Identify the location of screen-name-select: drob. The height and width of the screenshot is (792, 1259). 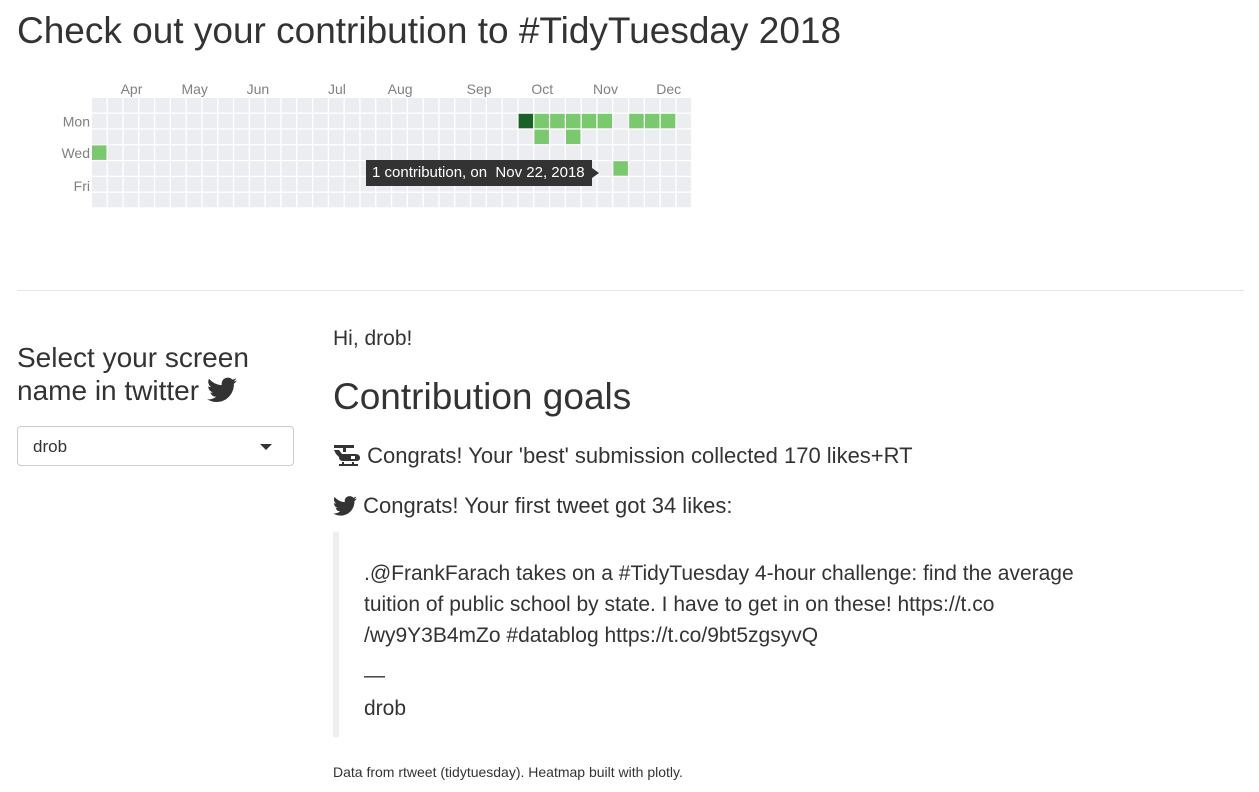
(155, 446).